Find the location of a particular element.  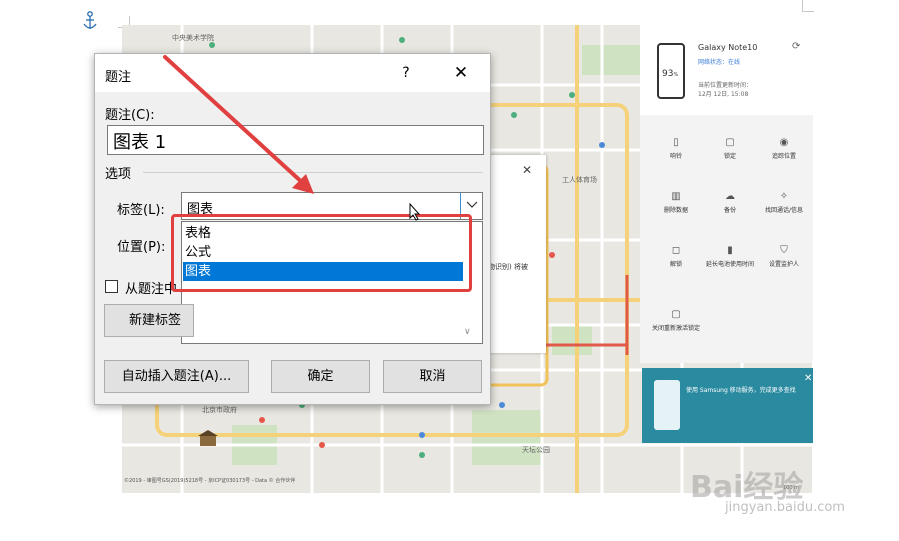

baidu-watermark-url: jingyan.baidu.com is located at coordinates (785, 507).